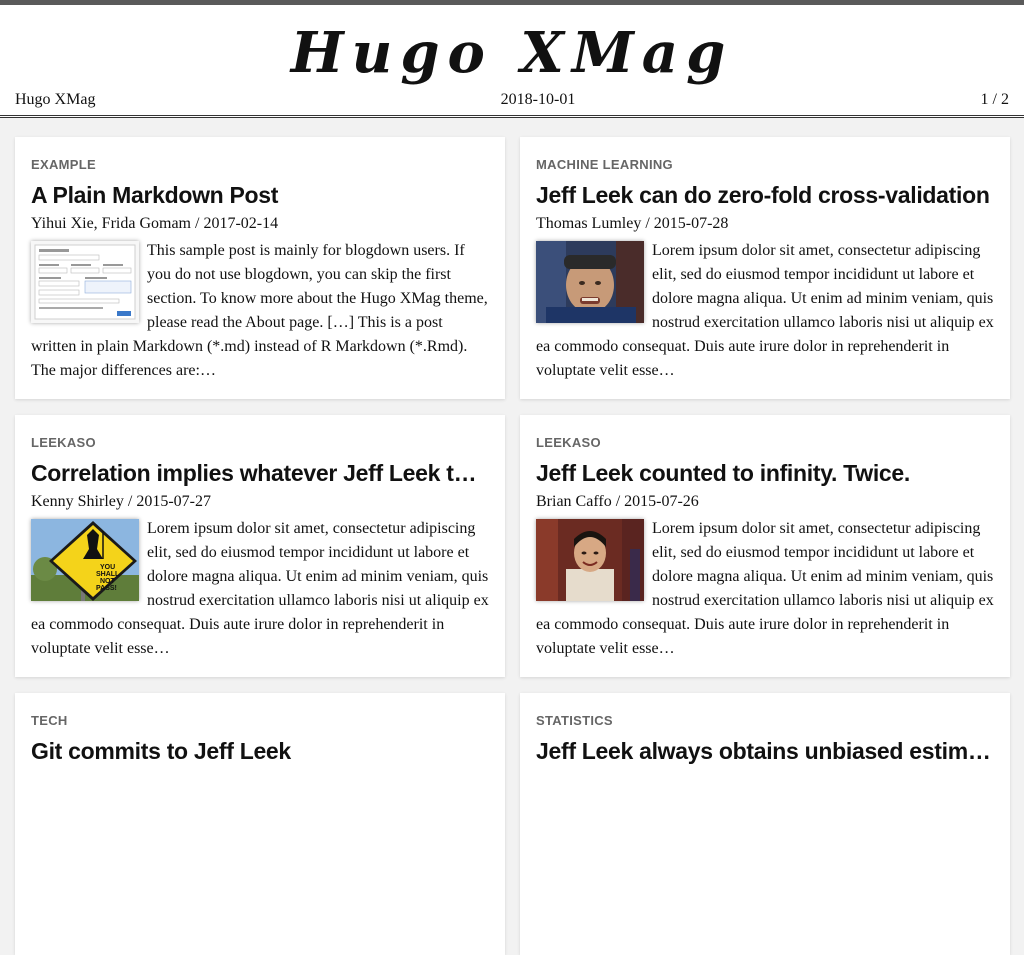  I want to click on site-name-link: Hugo XMag, so click(55, 100).